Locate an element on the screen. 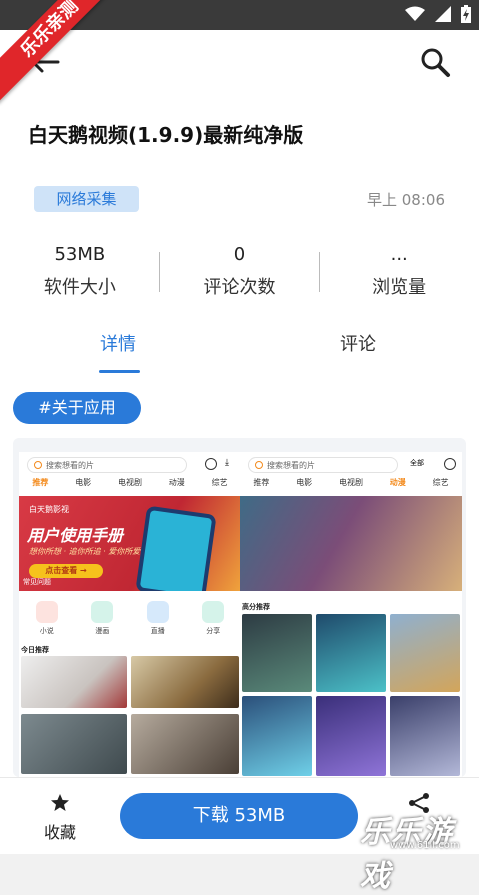  about-app-hashtag: #关于应用 is located at coordinates (77, 408).